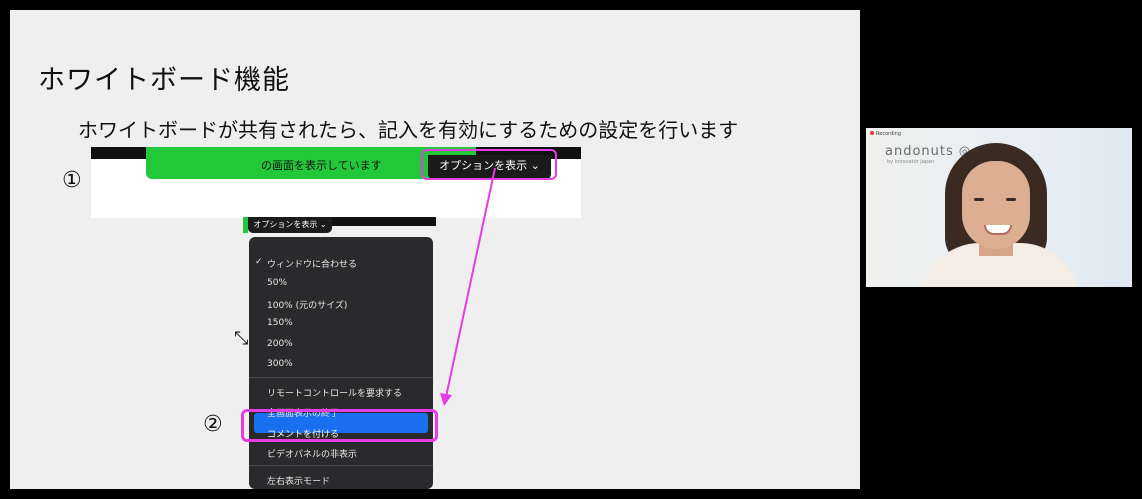  What do you see at coordinates (911, 162) in the screenshot?
I see `brand-subtitle: by Innovator Japan` at bounding box center [911, 162].